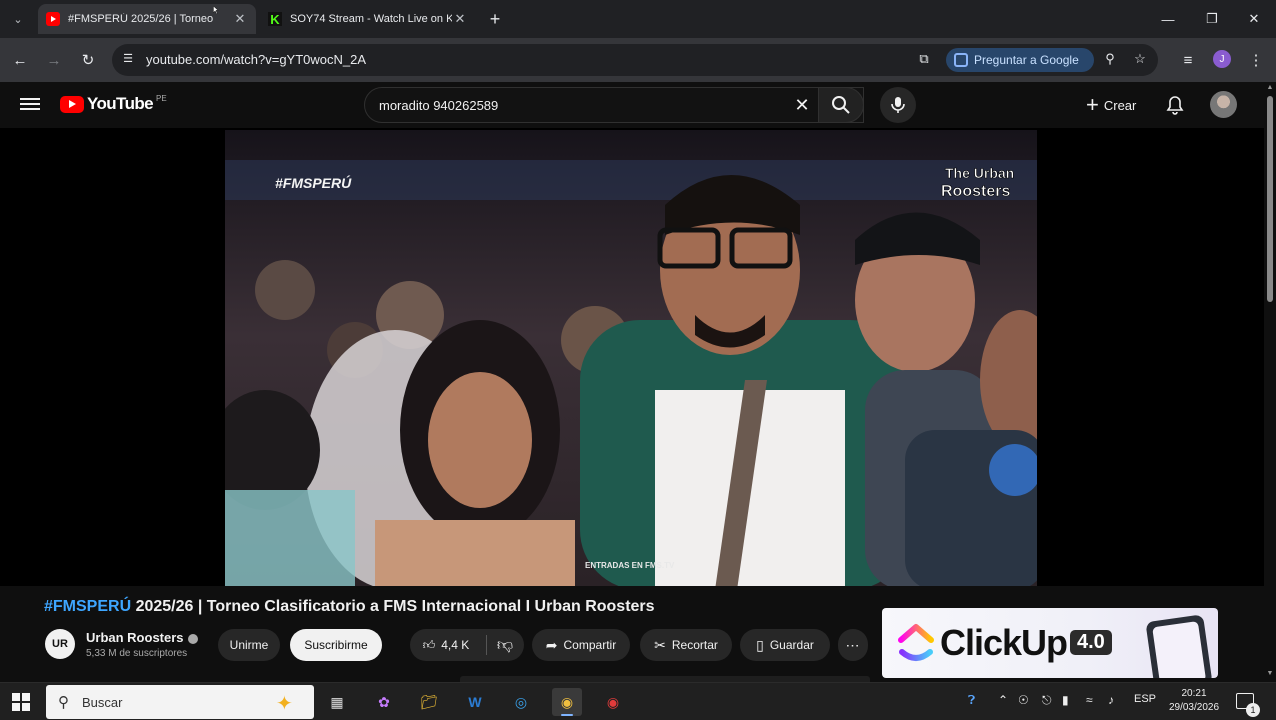 The height and width of the screenshot is (720, 1276). What do you see at coordinates (21, 702) in the screenshot?
I see `windows-start-icon` at bounding box center [21, 702].